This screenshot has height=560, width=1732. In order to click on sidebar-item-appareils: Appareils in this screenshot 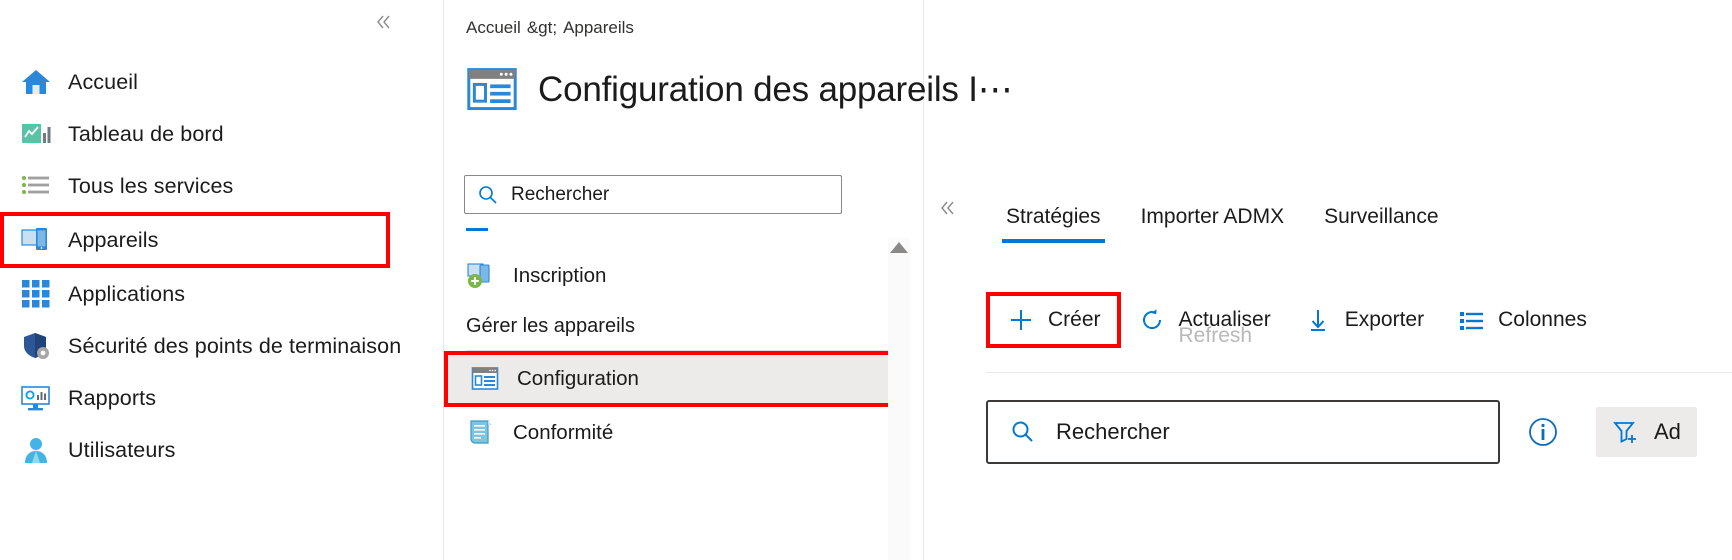, I will do `click(195, 240)`.